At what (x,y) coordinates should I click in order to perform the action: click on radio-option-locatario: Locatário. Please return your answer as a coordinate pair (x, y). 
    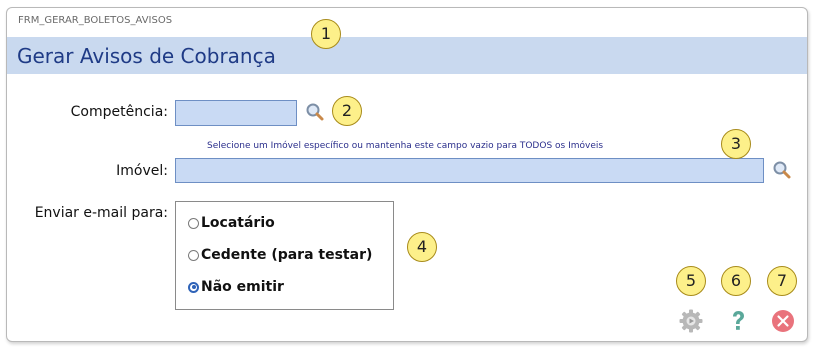
    Looking at the image, I should click on (231, 223).